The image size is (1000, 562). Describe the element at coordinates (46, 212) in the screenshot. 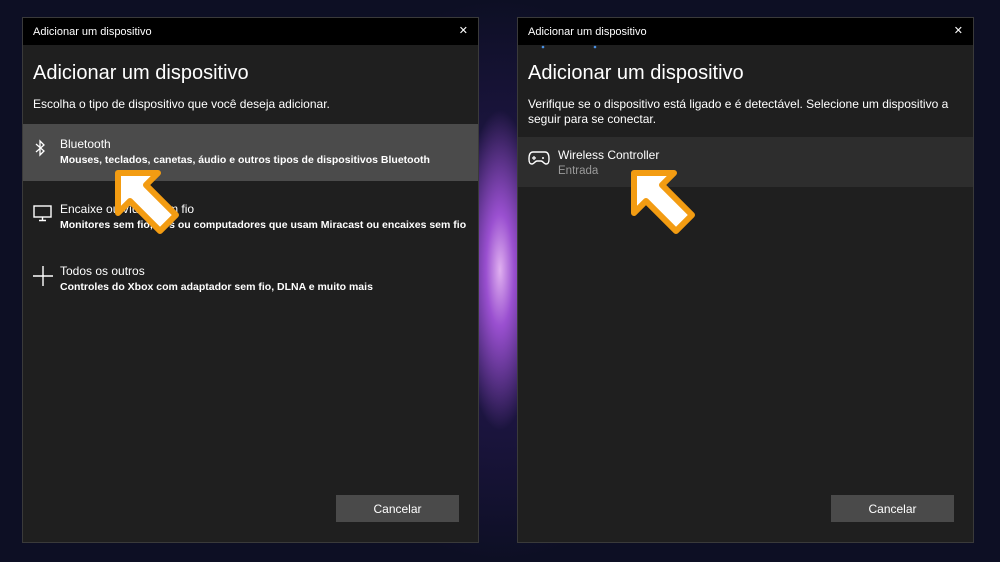

I see `monitor-icon` at that location.